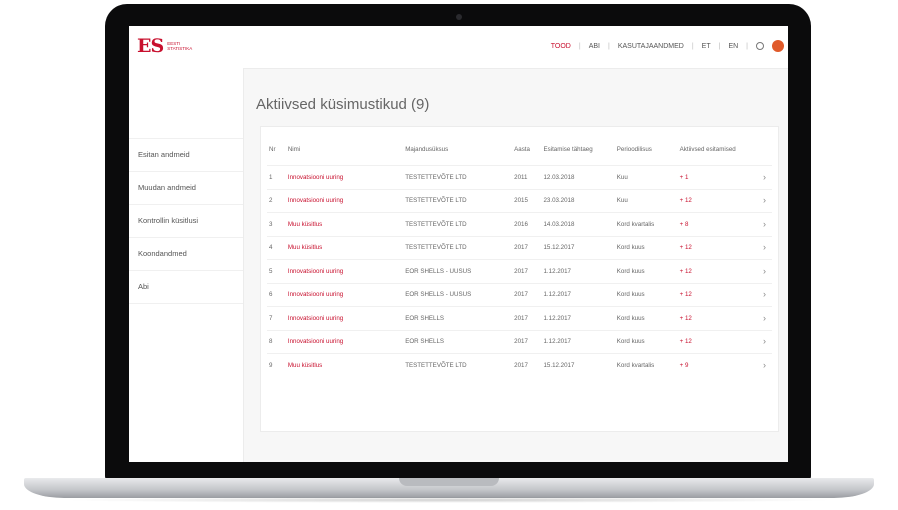 This screenshot has height=510, width=898. What do you see at coordinates (458, 271) in the screenshot?
I see `cell-unit: EOR SHELLS - UUSUS` at bounding box center [458, 271].